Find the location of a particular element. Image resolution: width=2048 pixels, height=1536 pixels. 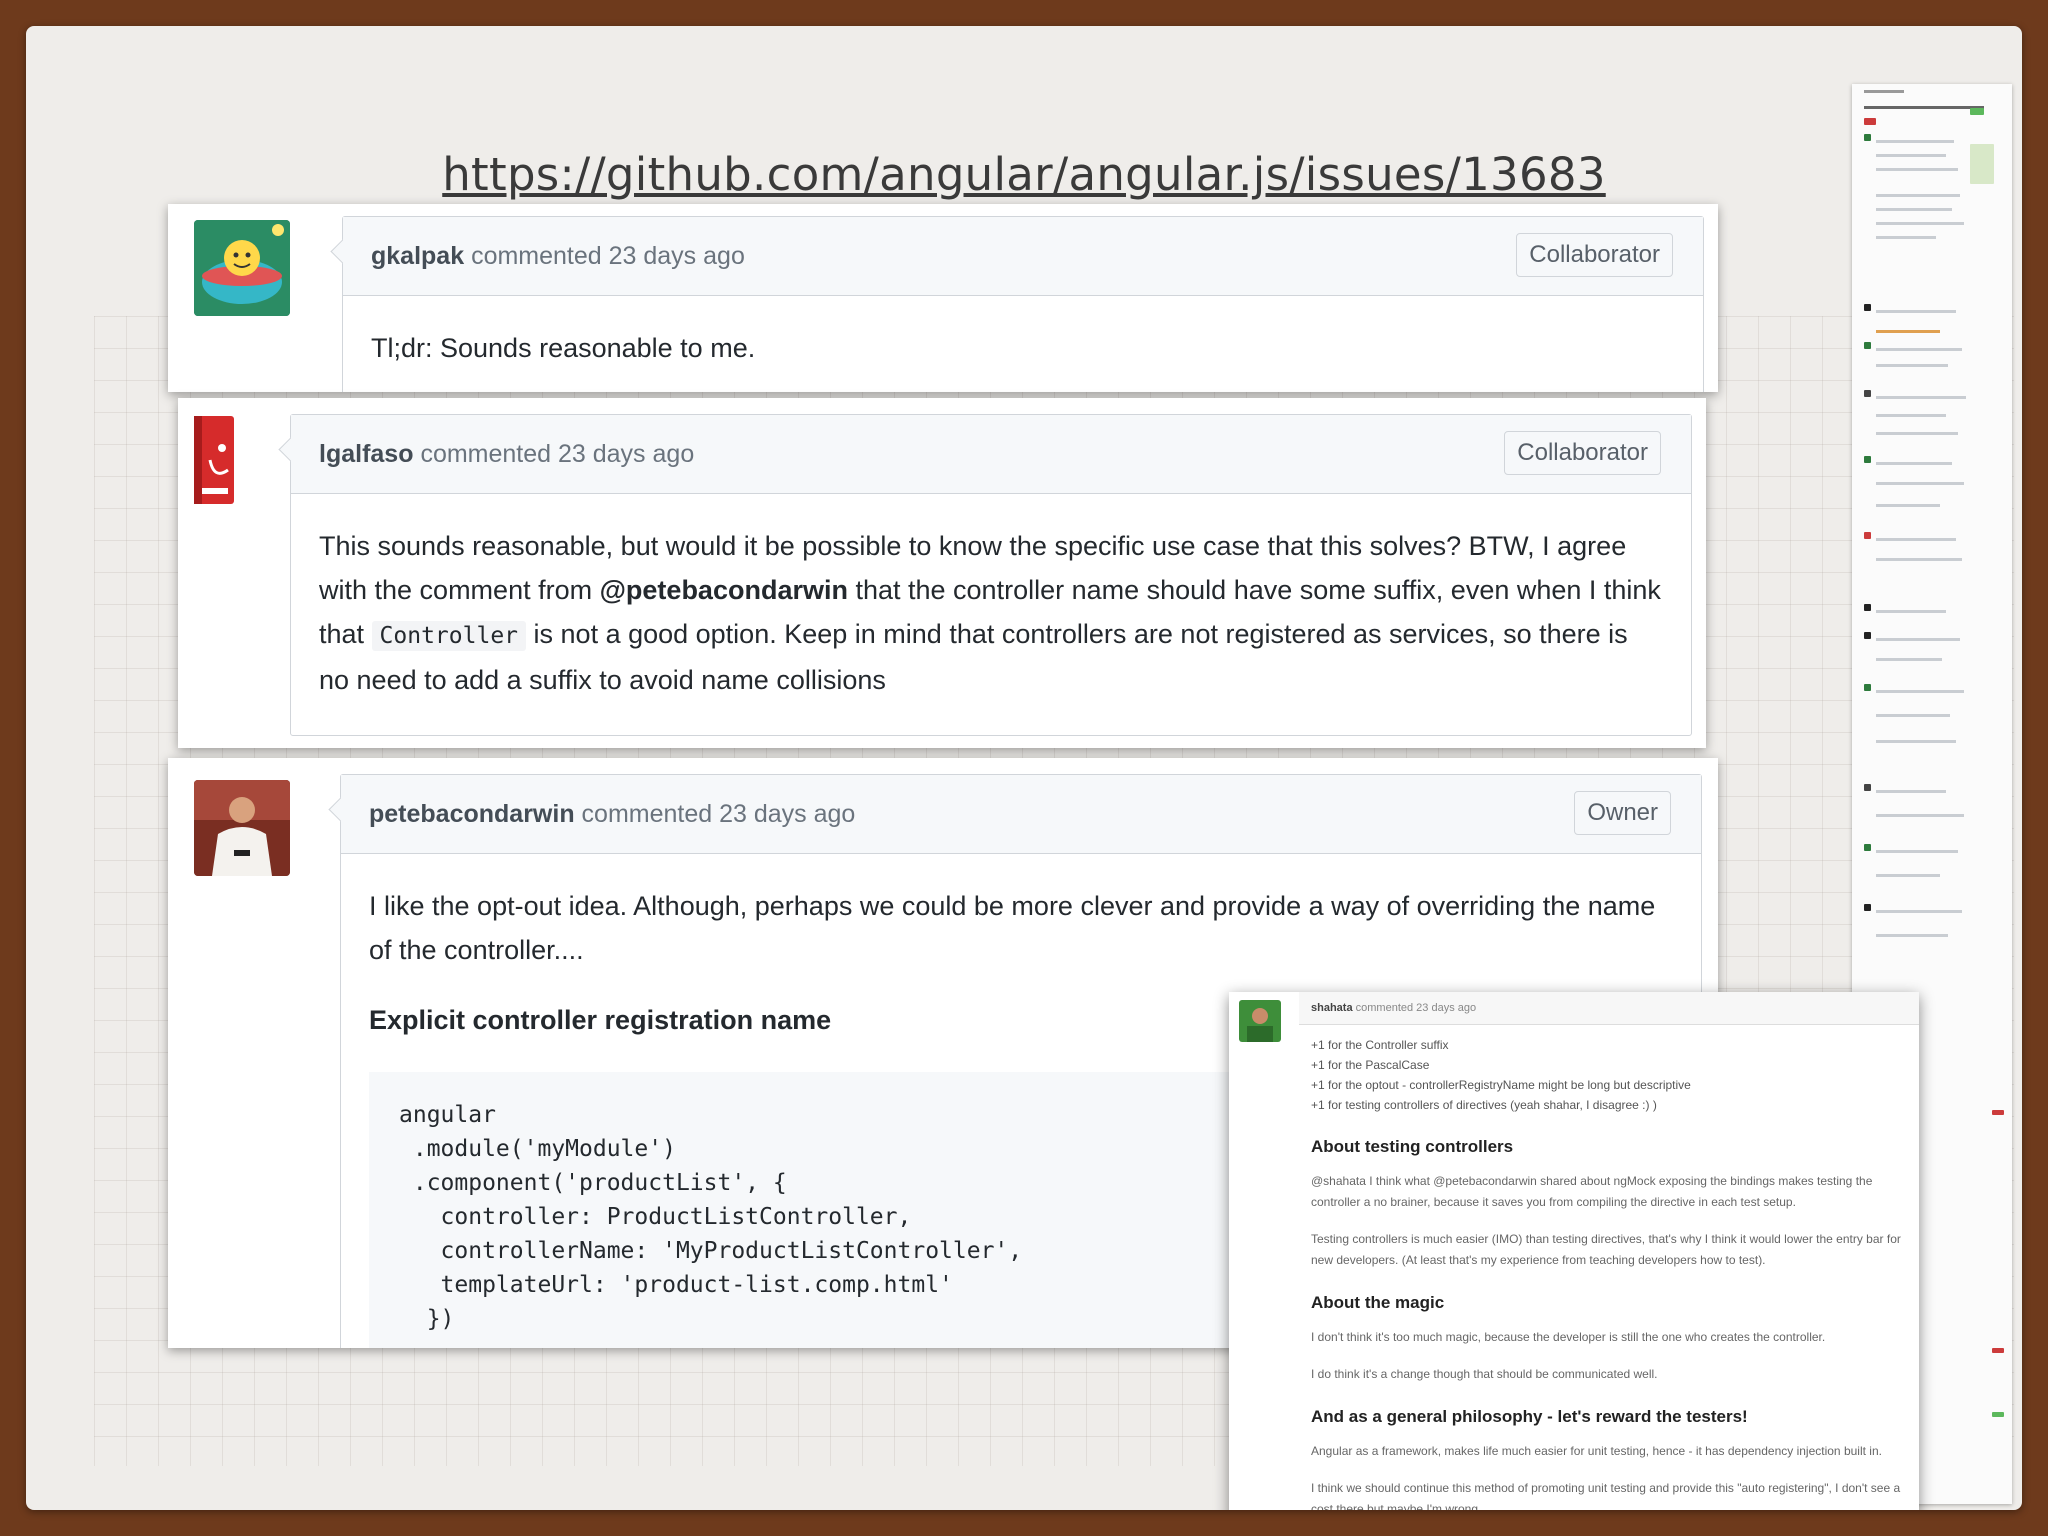

comment-header-text: gkalpak commented 23 days ago is located at coordinates (558, 256).